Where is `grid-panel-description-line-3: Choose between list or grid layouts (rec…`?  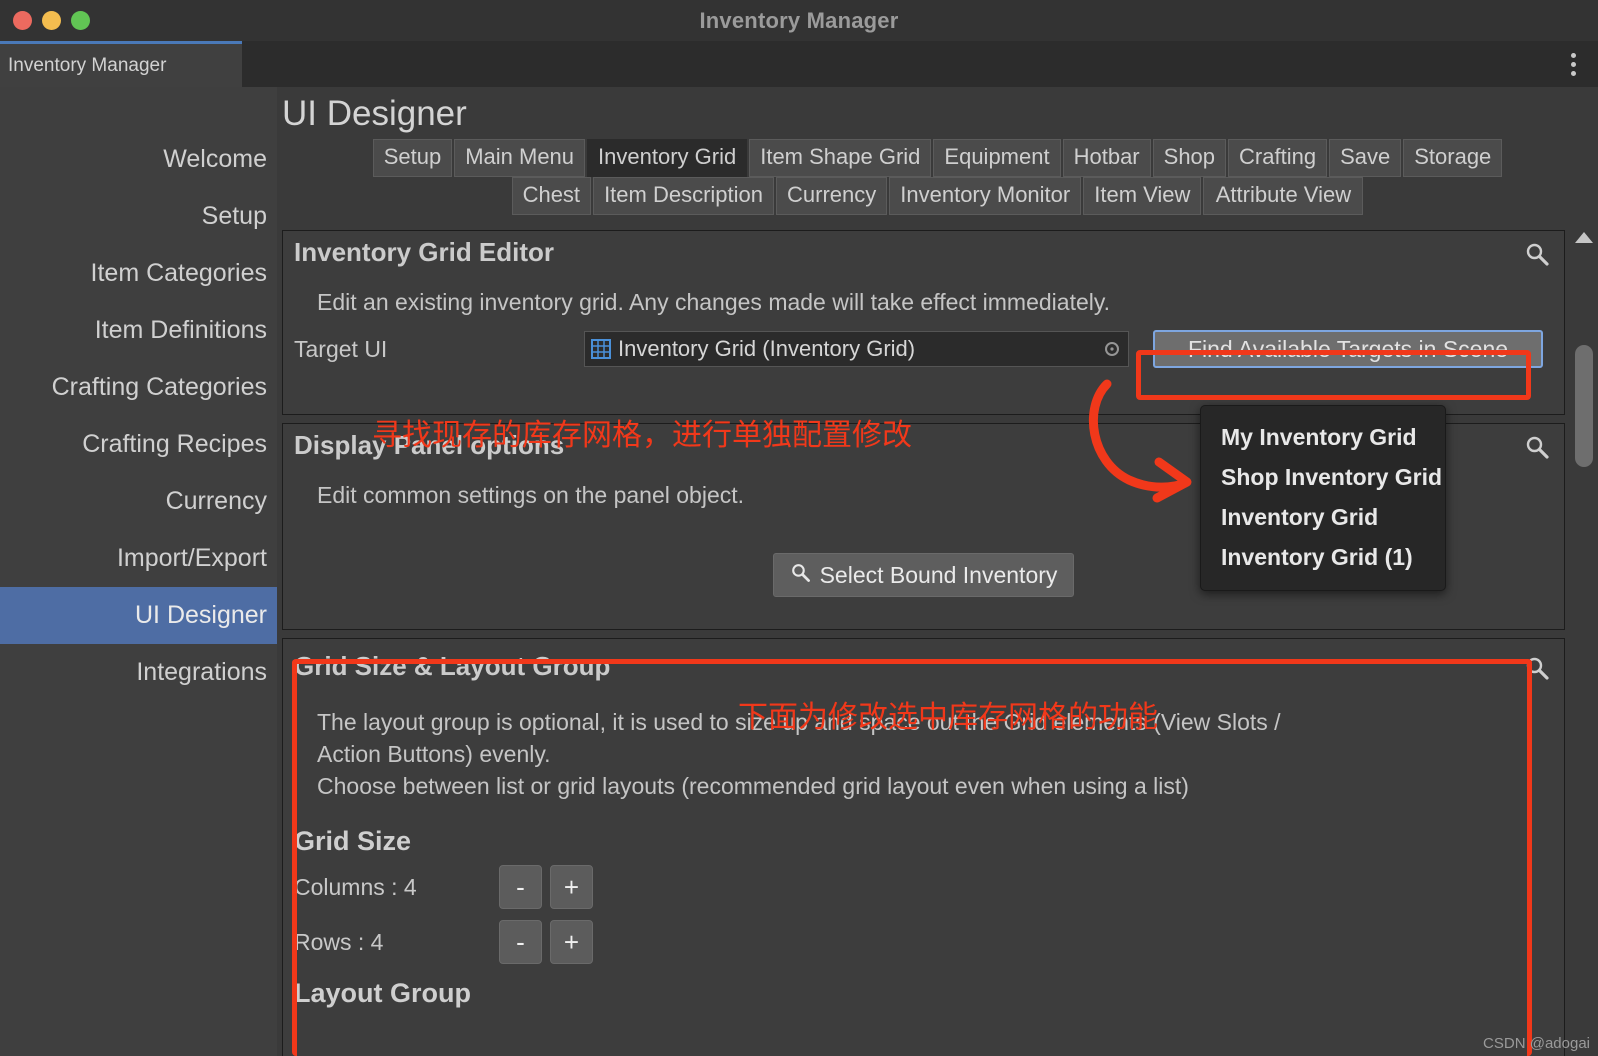
grid-panel-description-line-3: Choose between list or grid layouts (rec… is located at coordinates (753, 786).